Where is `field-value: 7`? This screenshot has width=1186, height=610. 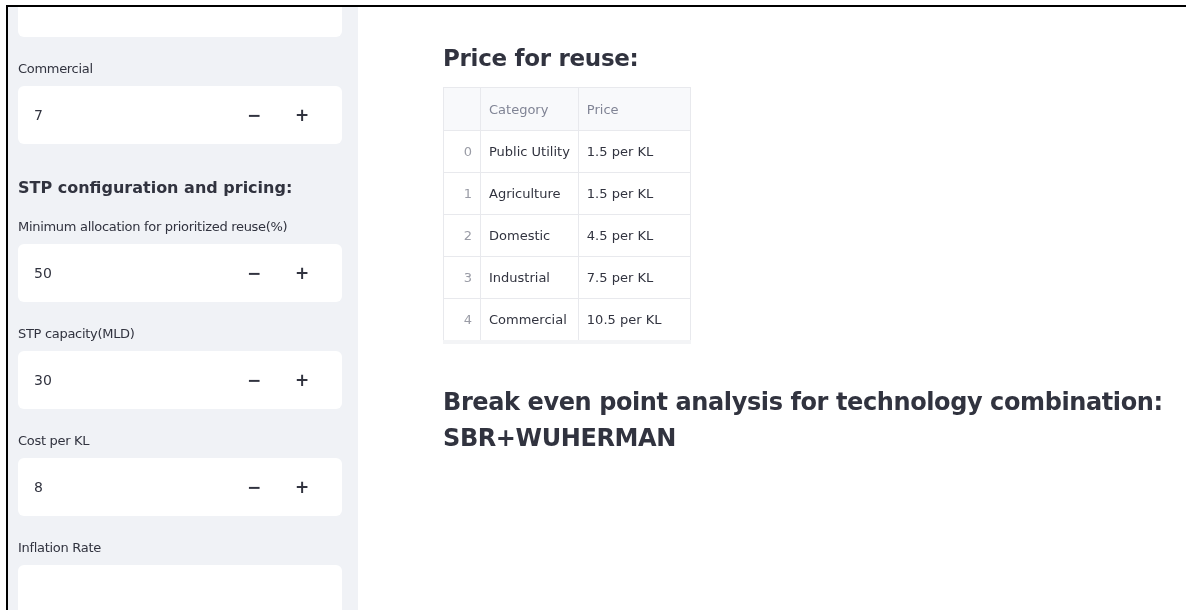 field-value: 7 is located at coordinates (38, 115).